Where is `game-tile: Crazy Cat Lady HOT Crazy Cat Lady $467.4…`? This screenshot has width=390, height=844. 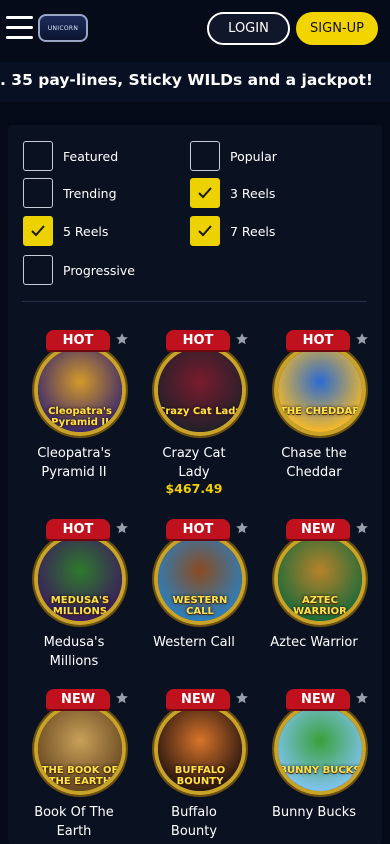 game-tile: Crazy Cat Lady HOT Crazy Cat Lady $467.4… is located at coordinates (194, 415).